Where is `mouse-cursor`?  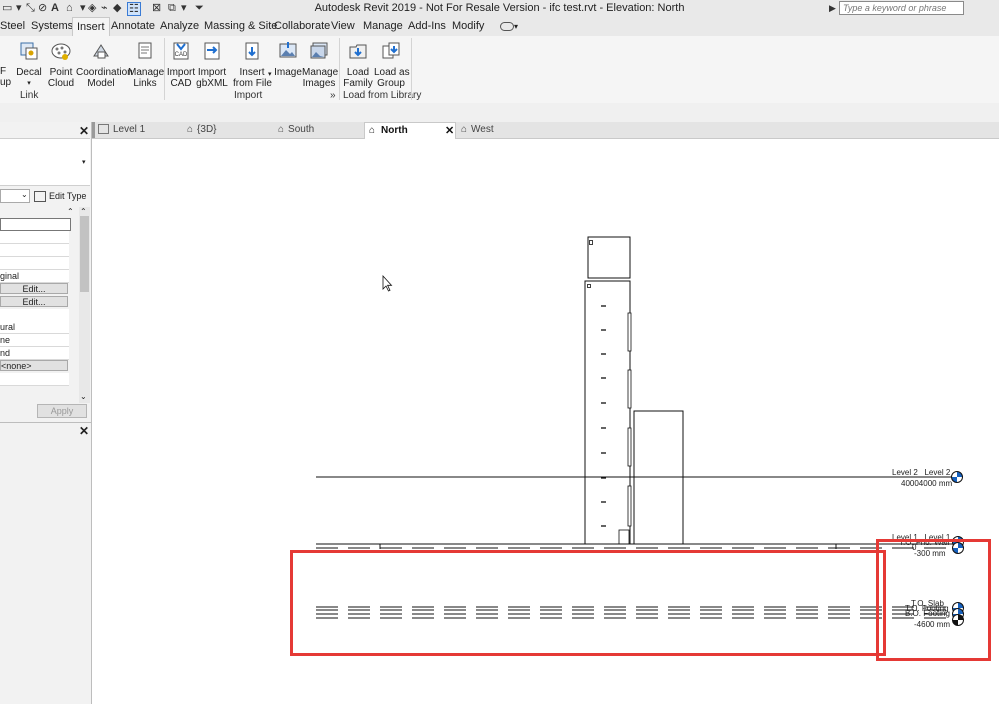
mouse-cursor is located at coordinates (387, 283).